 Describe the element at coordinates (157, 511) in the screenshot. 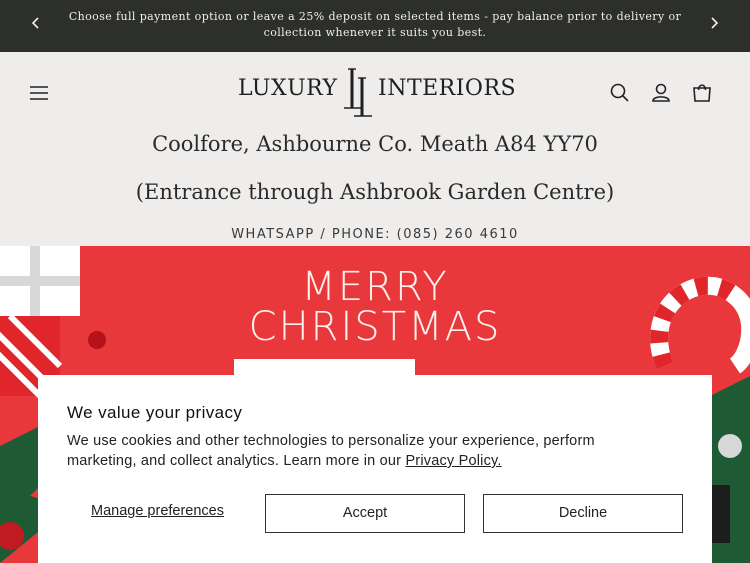

I see `manage-preferences-link: Manage preferences` at that location.